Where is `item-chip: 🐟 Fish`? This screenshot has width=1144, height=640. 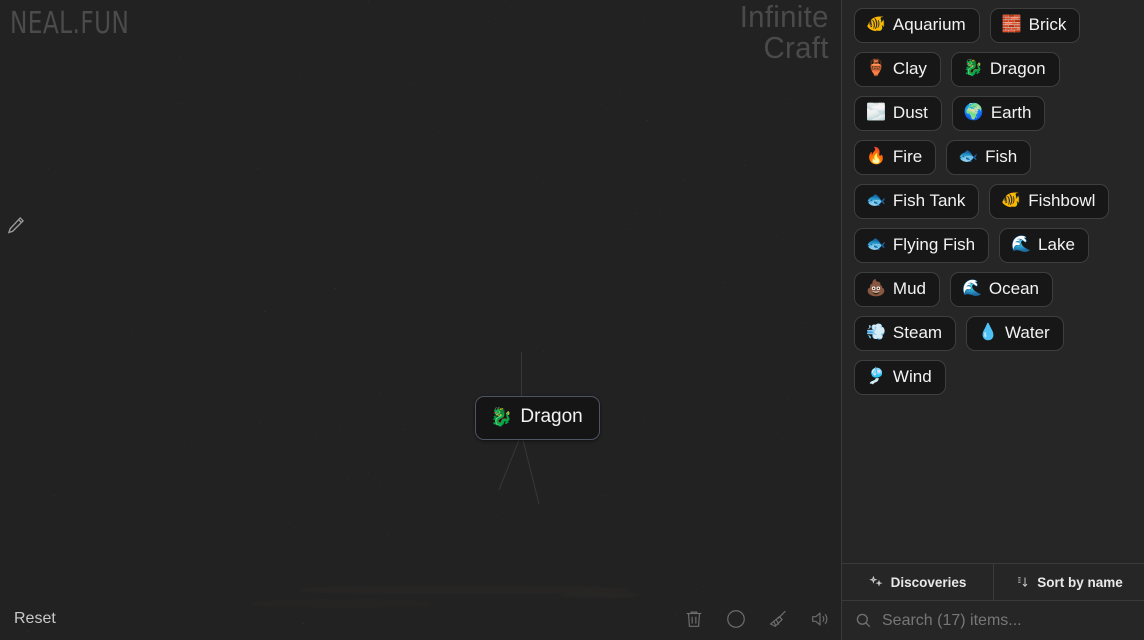
item-chip: 🐟 Fish is located at coordinates (989, 157).